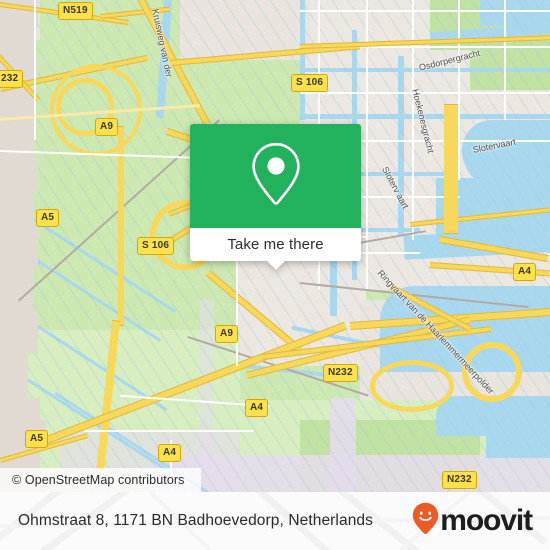 This screenshot has width=550, height=550. Describe the element at coordinates (423, 121) in the screenshot. I see `map-place-label: Hoekenesgracht` at that location.